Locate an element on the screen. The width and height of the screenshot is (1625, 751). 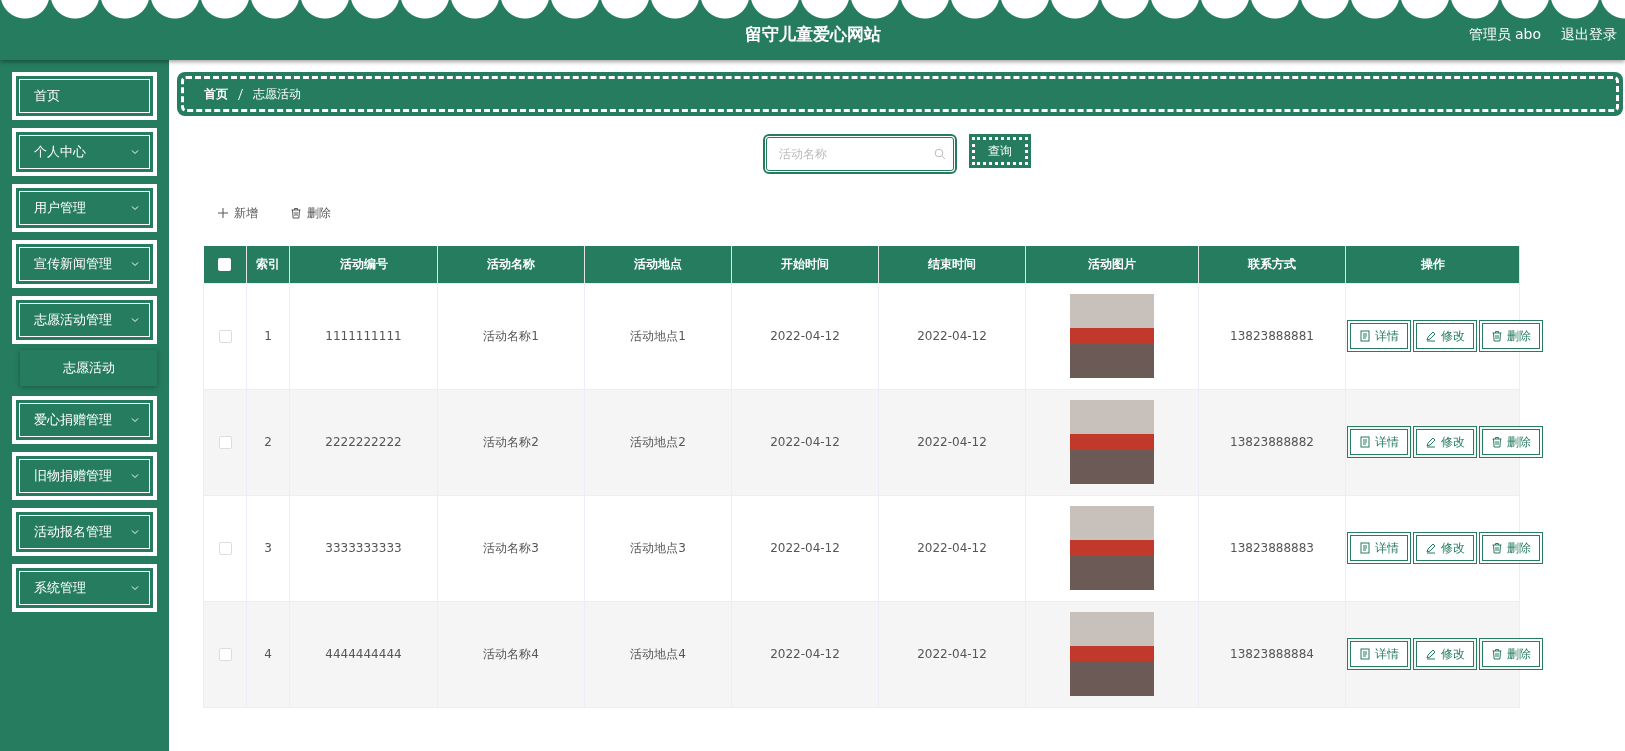
table-cell: 活动名称2 is located at coordinates (511, 442).